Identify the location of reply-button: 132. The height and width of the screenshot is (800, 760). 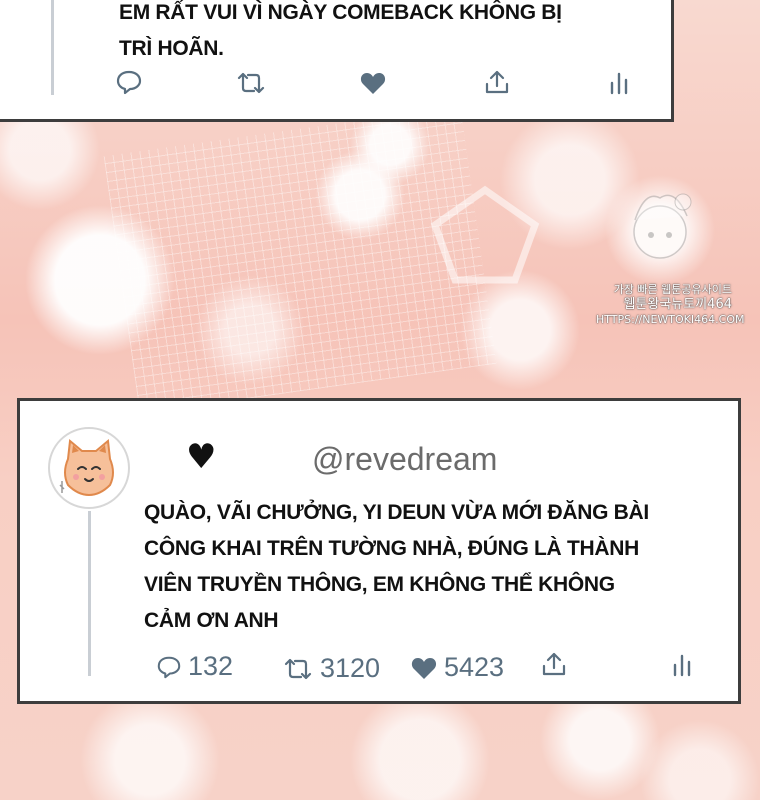
(194, 666).